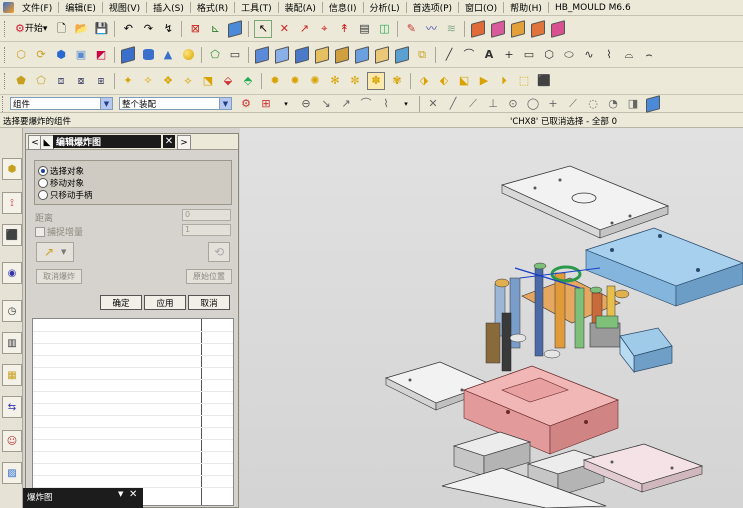 Image resolution: width=743 pixels, height=508 pixels. What do you see at coordinates (275, 81) in the screenshot?
I see `explosion-create-icon: ✹` at bounding box center [275, 81].